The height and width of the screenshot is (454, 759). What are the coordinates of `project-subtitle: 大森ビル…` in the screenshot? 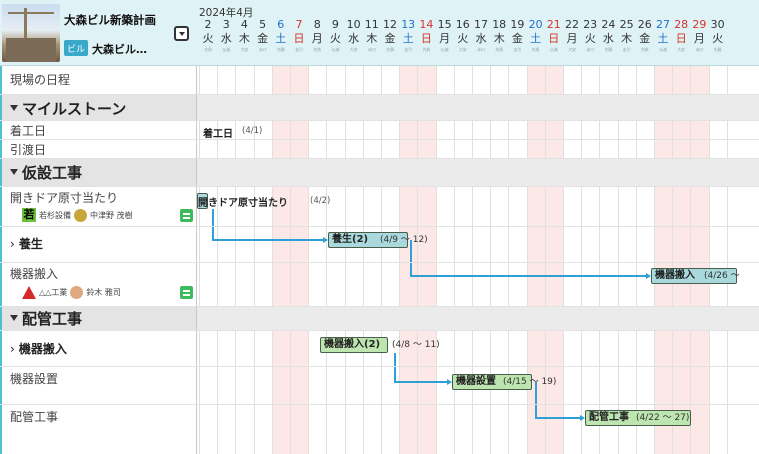 It's located at (119, 49).